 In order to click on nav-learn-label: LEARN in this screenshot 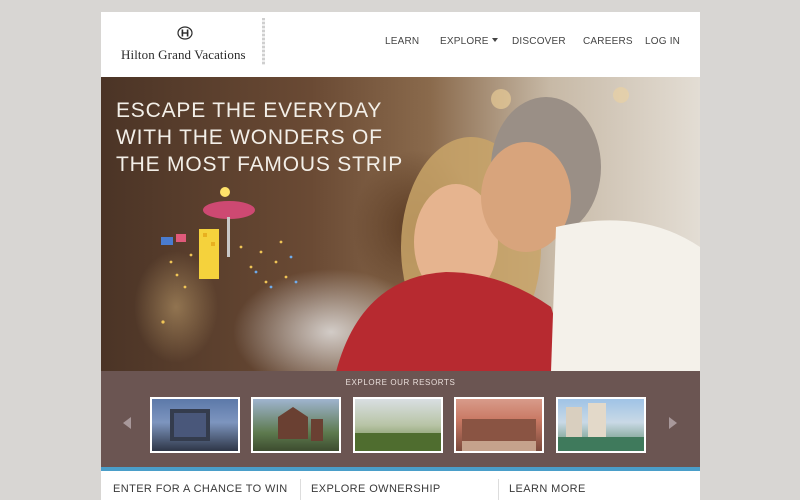, I will do `click(402, 41)`.